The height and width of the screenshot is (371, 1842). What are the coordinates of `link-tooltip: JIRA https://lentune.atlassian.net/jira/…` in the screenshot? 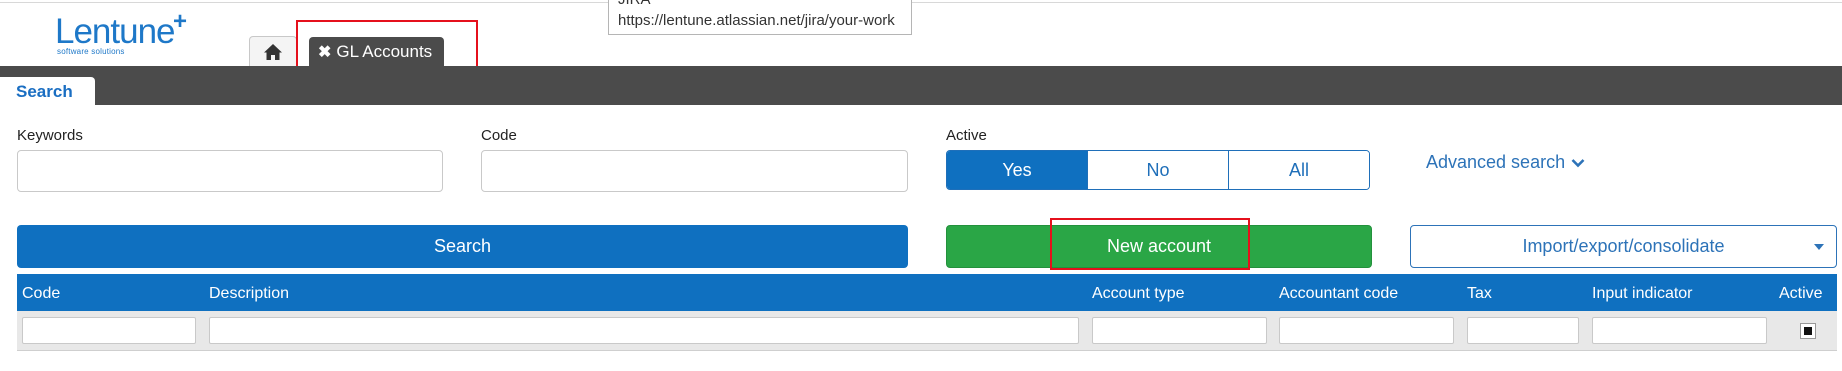 It's located at (760, 17).